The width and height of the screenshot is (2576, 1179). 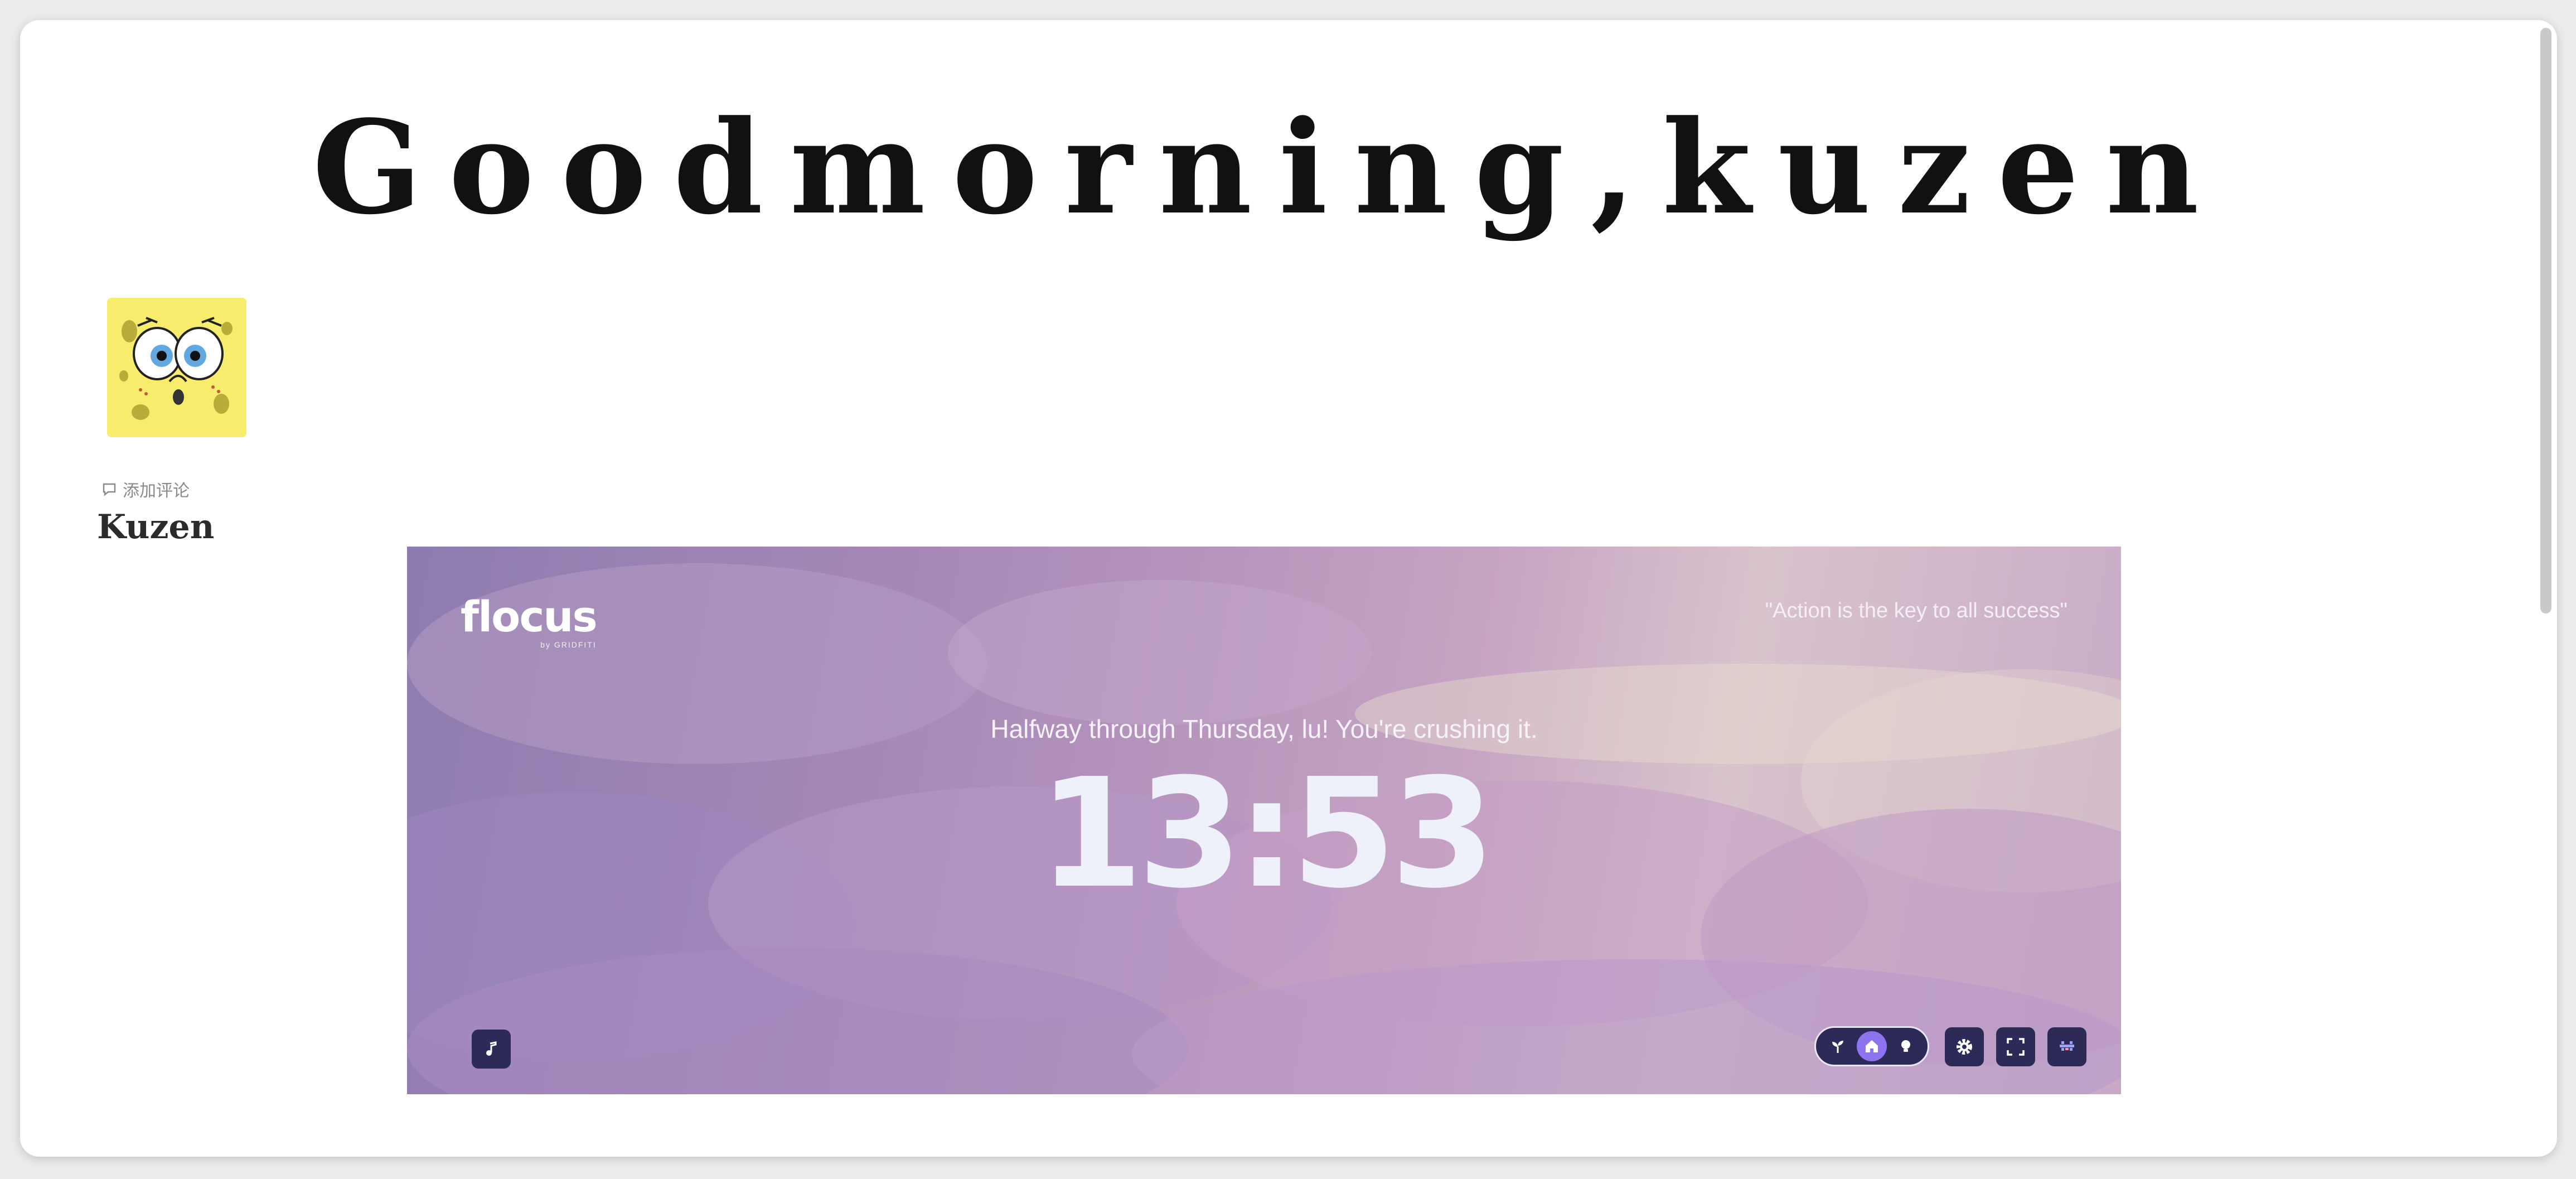 What do you see at coordinates (109, 489) in the screenshot?
I see `comment-icon` at bounding box center [109, 489].